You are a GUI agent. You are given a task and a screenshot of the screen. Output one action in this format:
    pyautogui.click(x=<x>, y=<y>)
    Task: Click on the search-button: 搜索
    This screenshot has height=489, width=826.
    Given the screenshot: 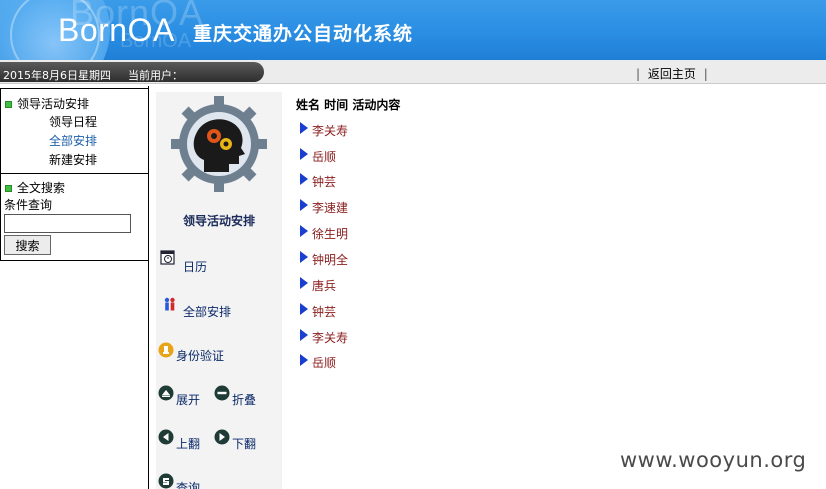 What is the action you would take?
    pyautogui.click(x=27, y=245)
    